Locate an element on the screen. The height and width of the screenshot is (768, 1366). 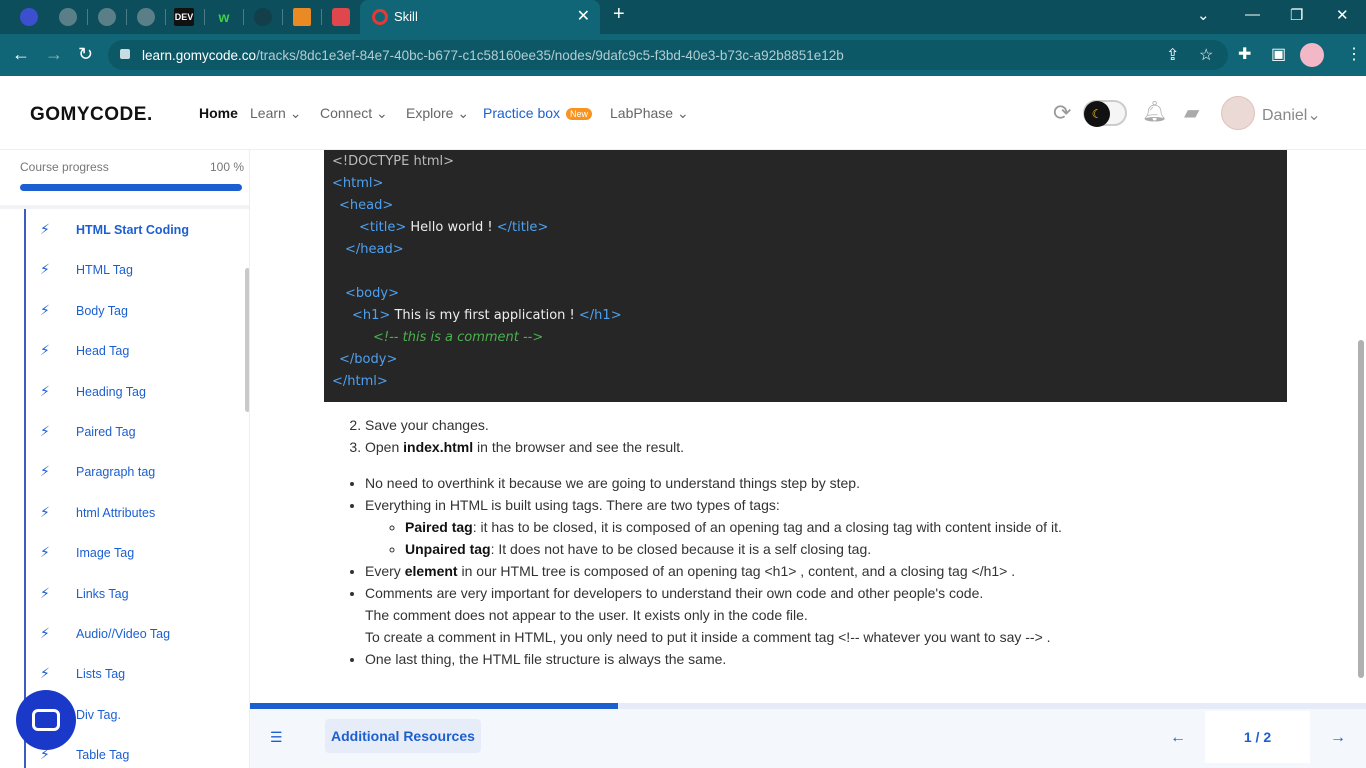
nav-practice-box: Practice box is located at coordinates (521, 113).